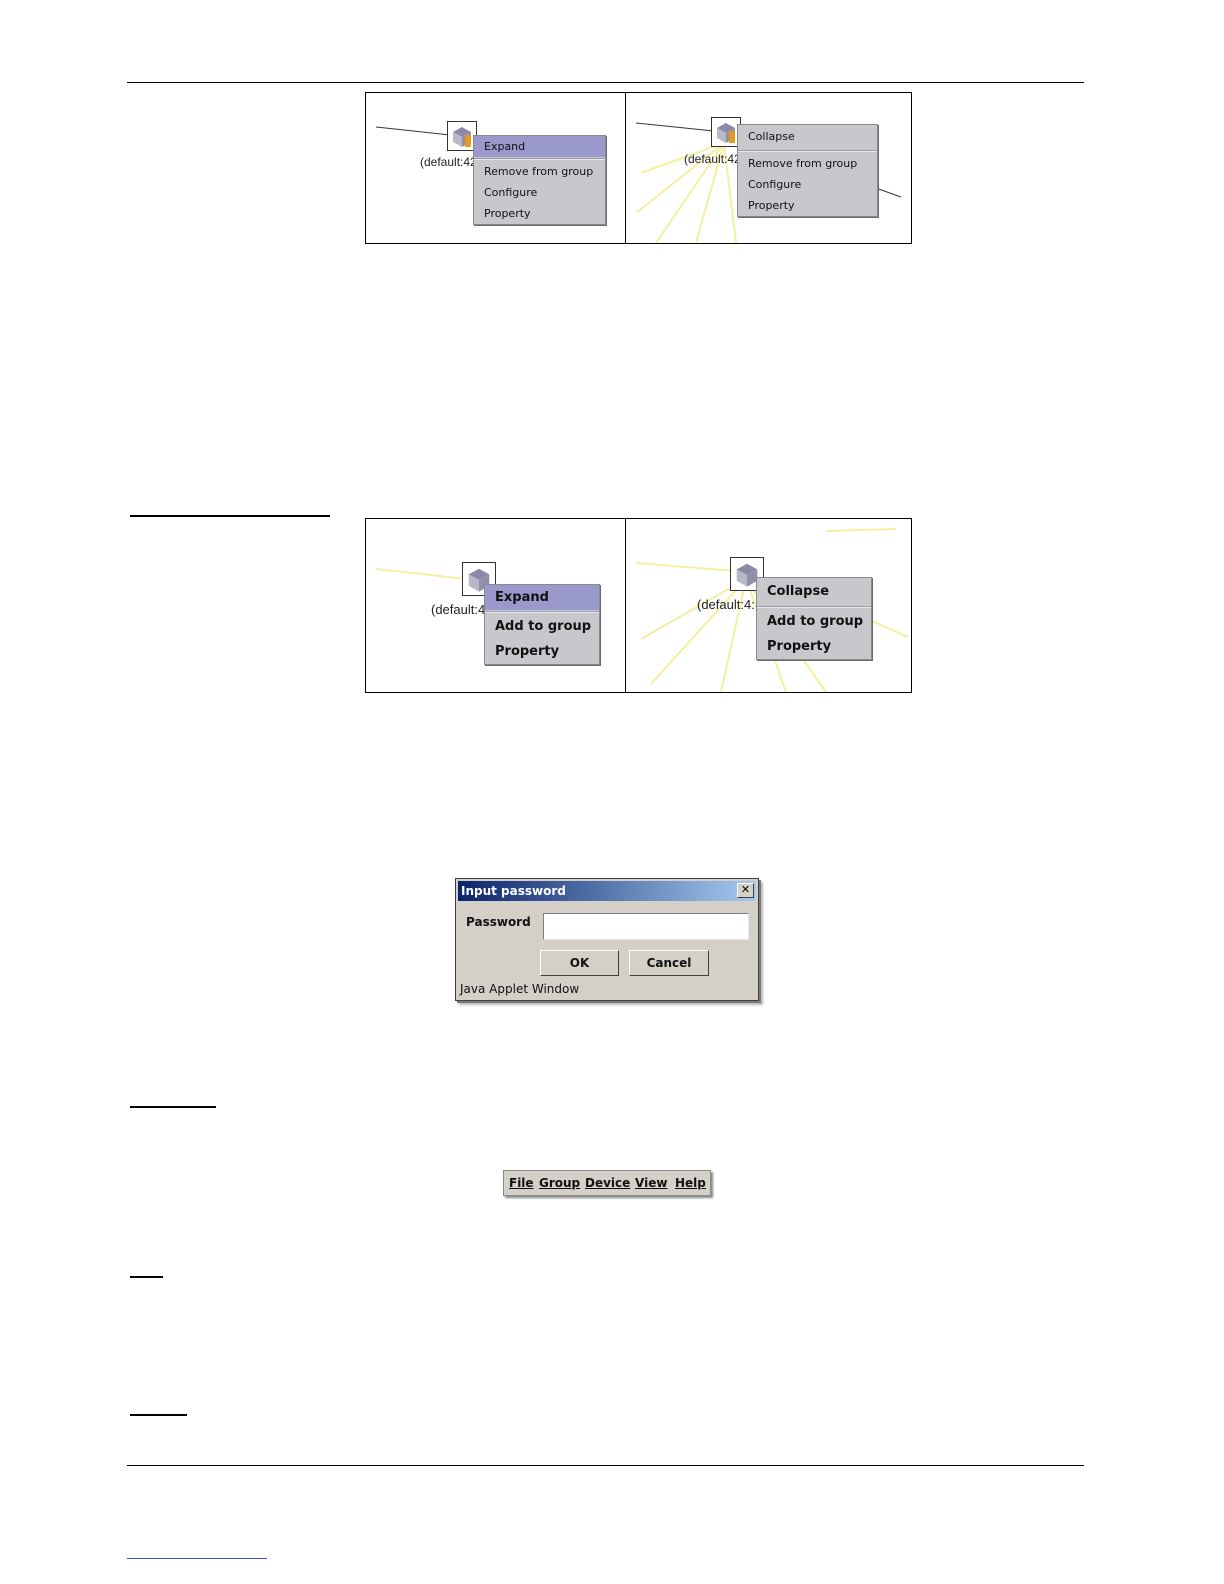 The width and height of the screenshot is (1224, 1584). I want to click on node-label: (default:4:, so click(726, 604).